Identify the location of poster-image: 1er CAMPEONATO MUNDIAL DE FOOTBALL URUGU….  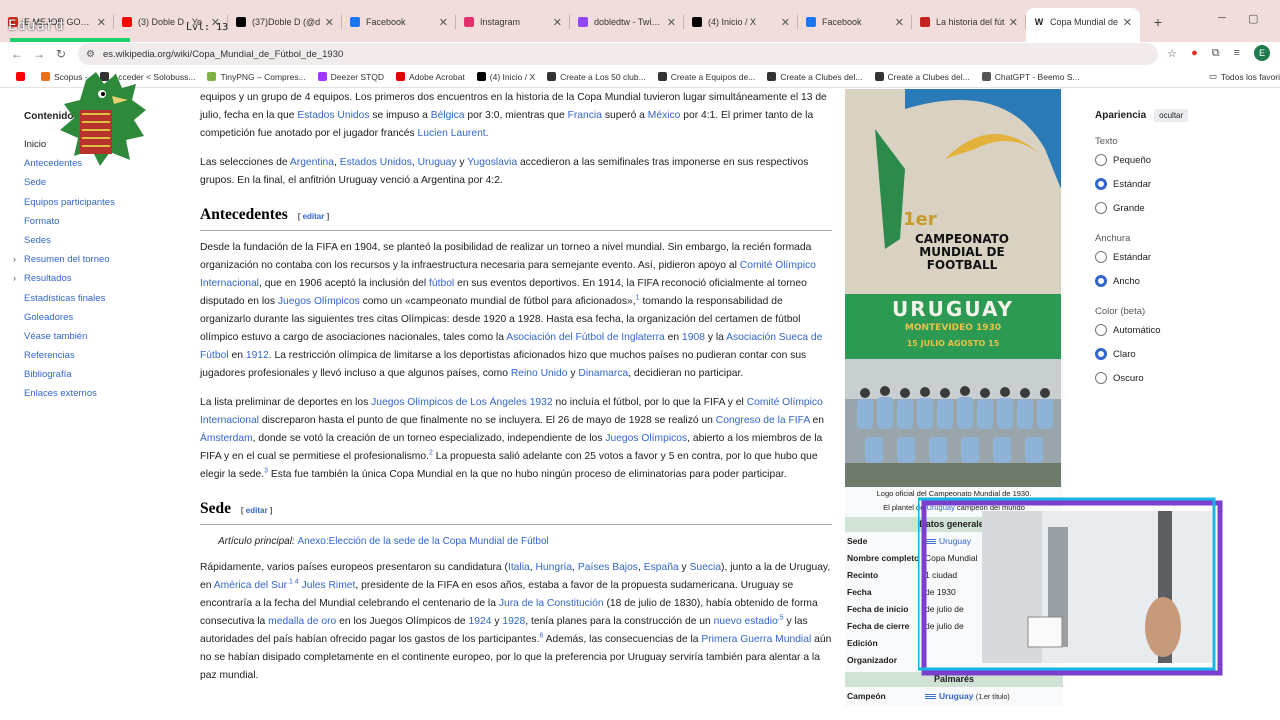
(953, 224).